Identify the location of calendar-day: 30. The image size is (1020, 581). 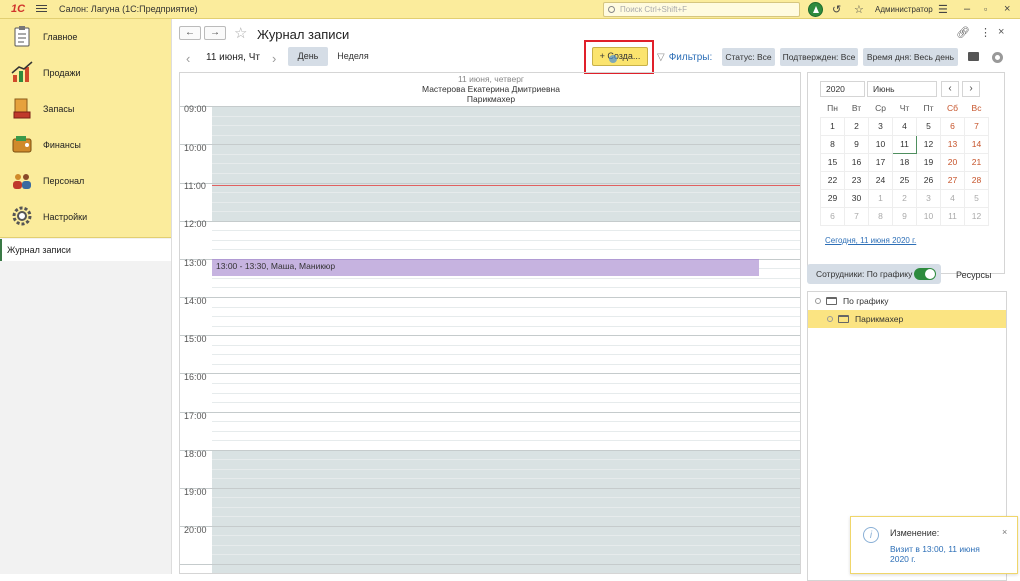
(856, 198).